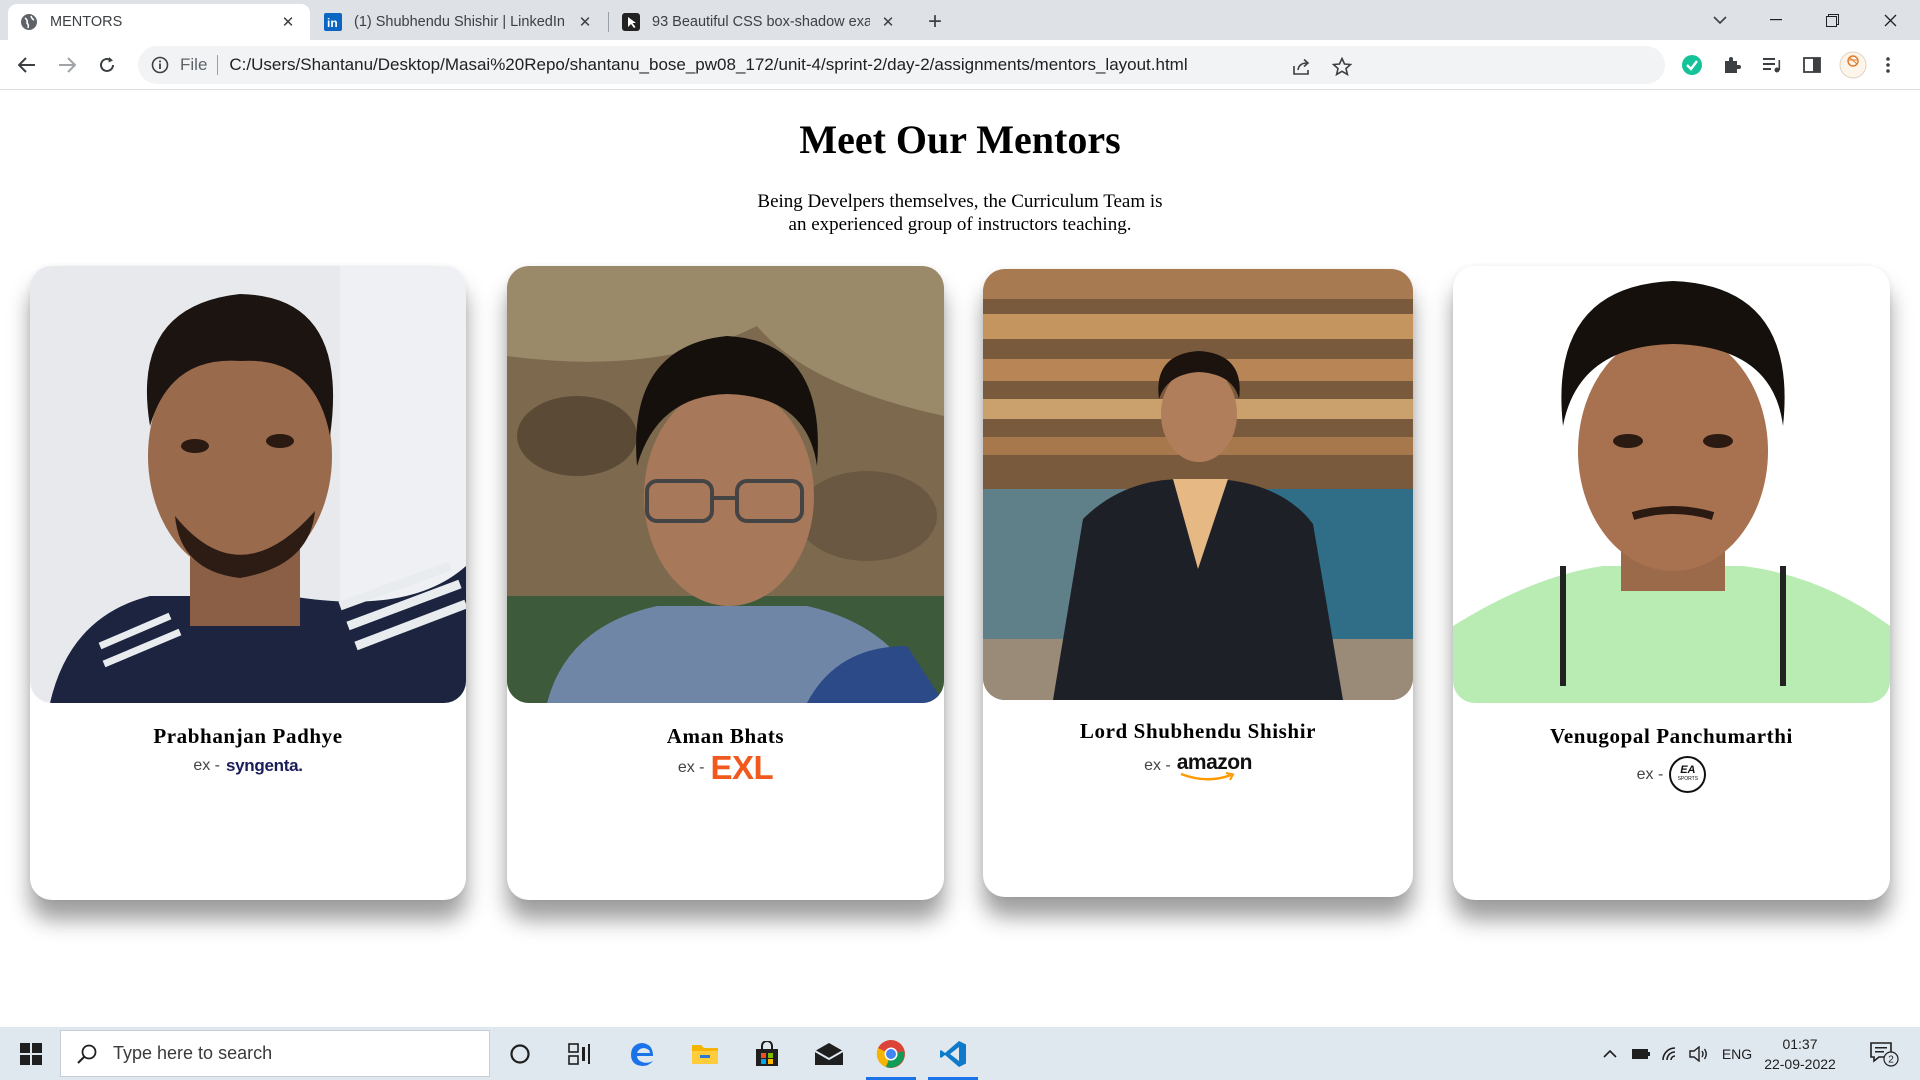 This screenshot has height=1080, width=1920. I want to click on tab-search-dropdown-icon, so click(1720, 20).